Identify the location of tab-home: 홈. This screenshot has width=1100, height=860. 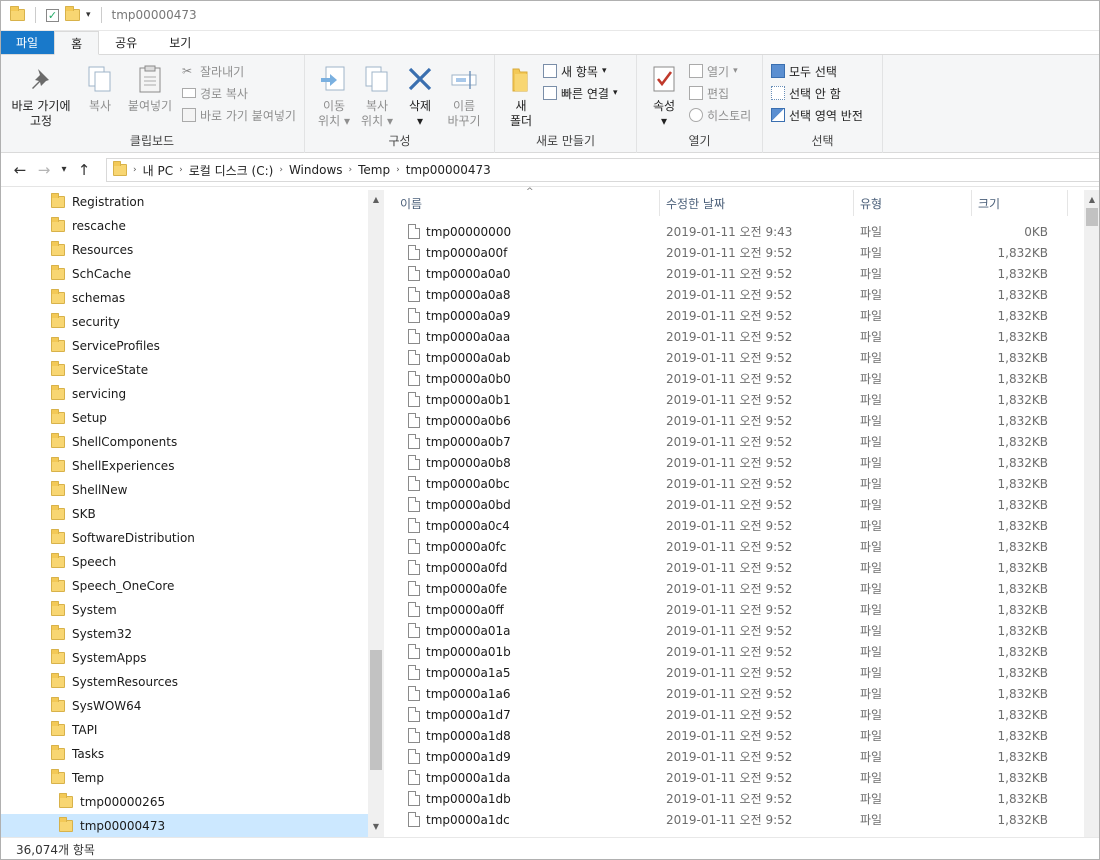
(77, 43).